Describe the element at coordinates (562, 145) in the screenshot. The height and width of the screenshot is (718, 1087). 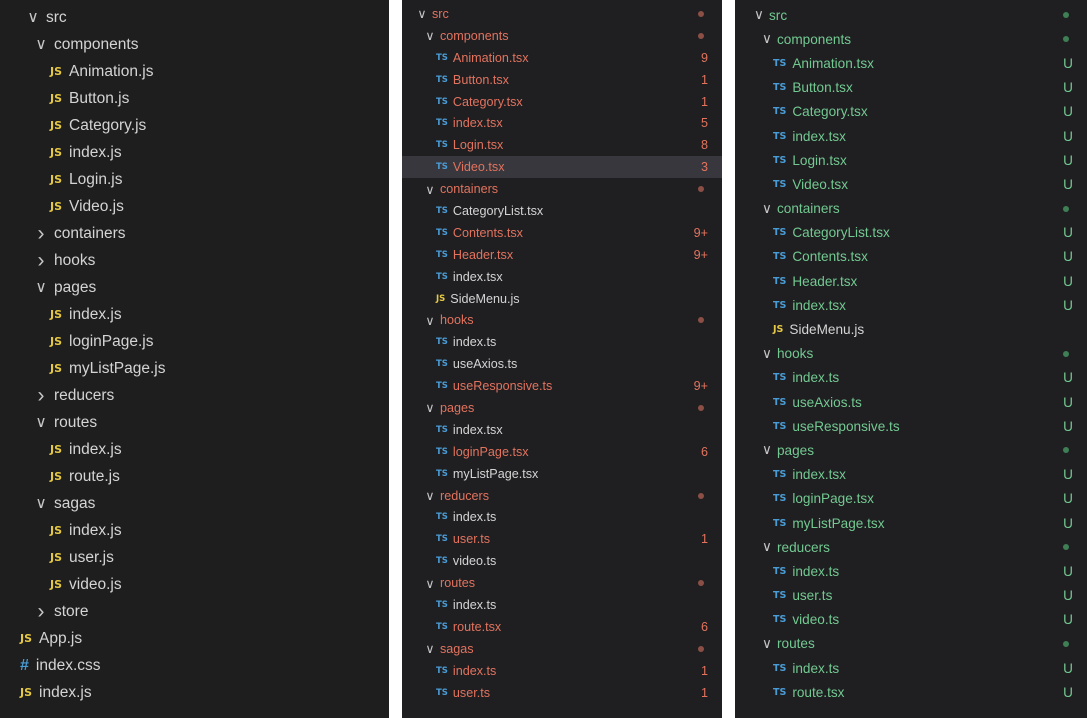
I see `file-row: TS Login.tsx 8` at that location.